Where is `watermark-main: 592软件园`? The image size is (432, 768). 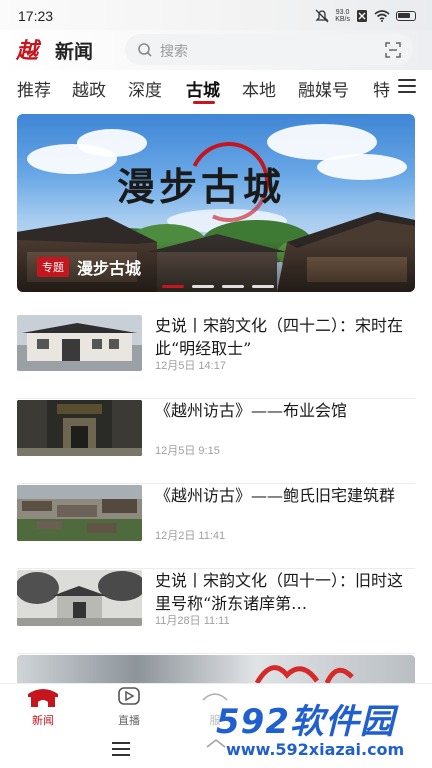
watermark-main: 592软件园 is located at coordinates (305, 722).